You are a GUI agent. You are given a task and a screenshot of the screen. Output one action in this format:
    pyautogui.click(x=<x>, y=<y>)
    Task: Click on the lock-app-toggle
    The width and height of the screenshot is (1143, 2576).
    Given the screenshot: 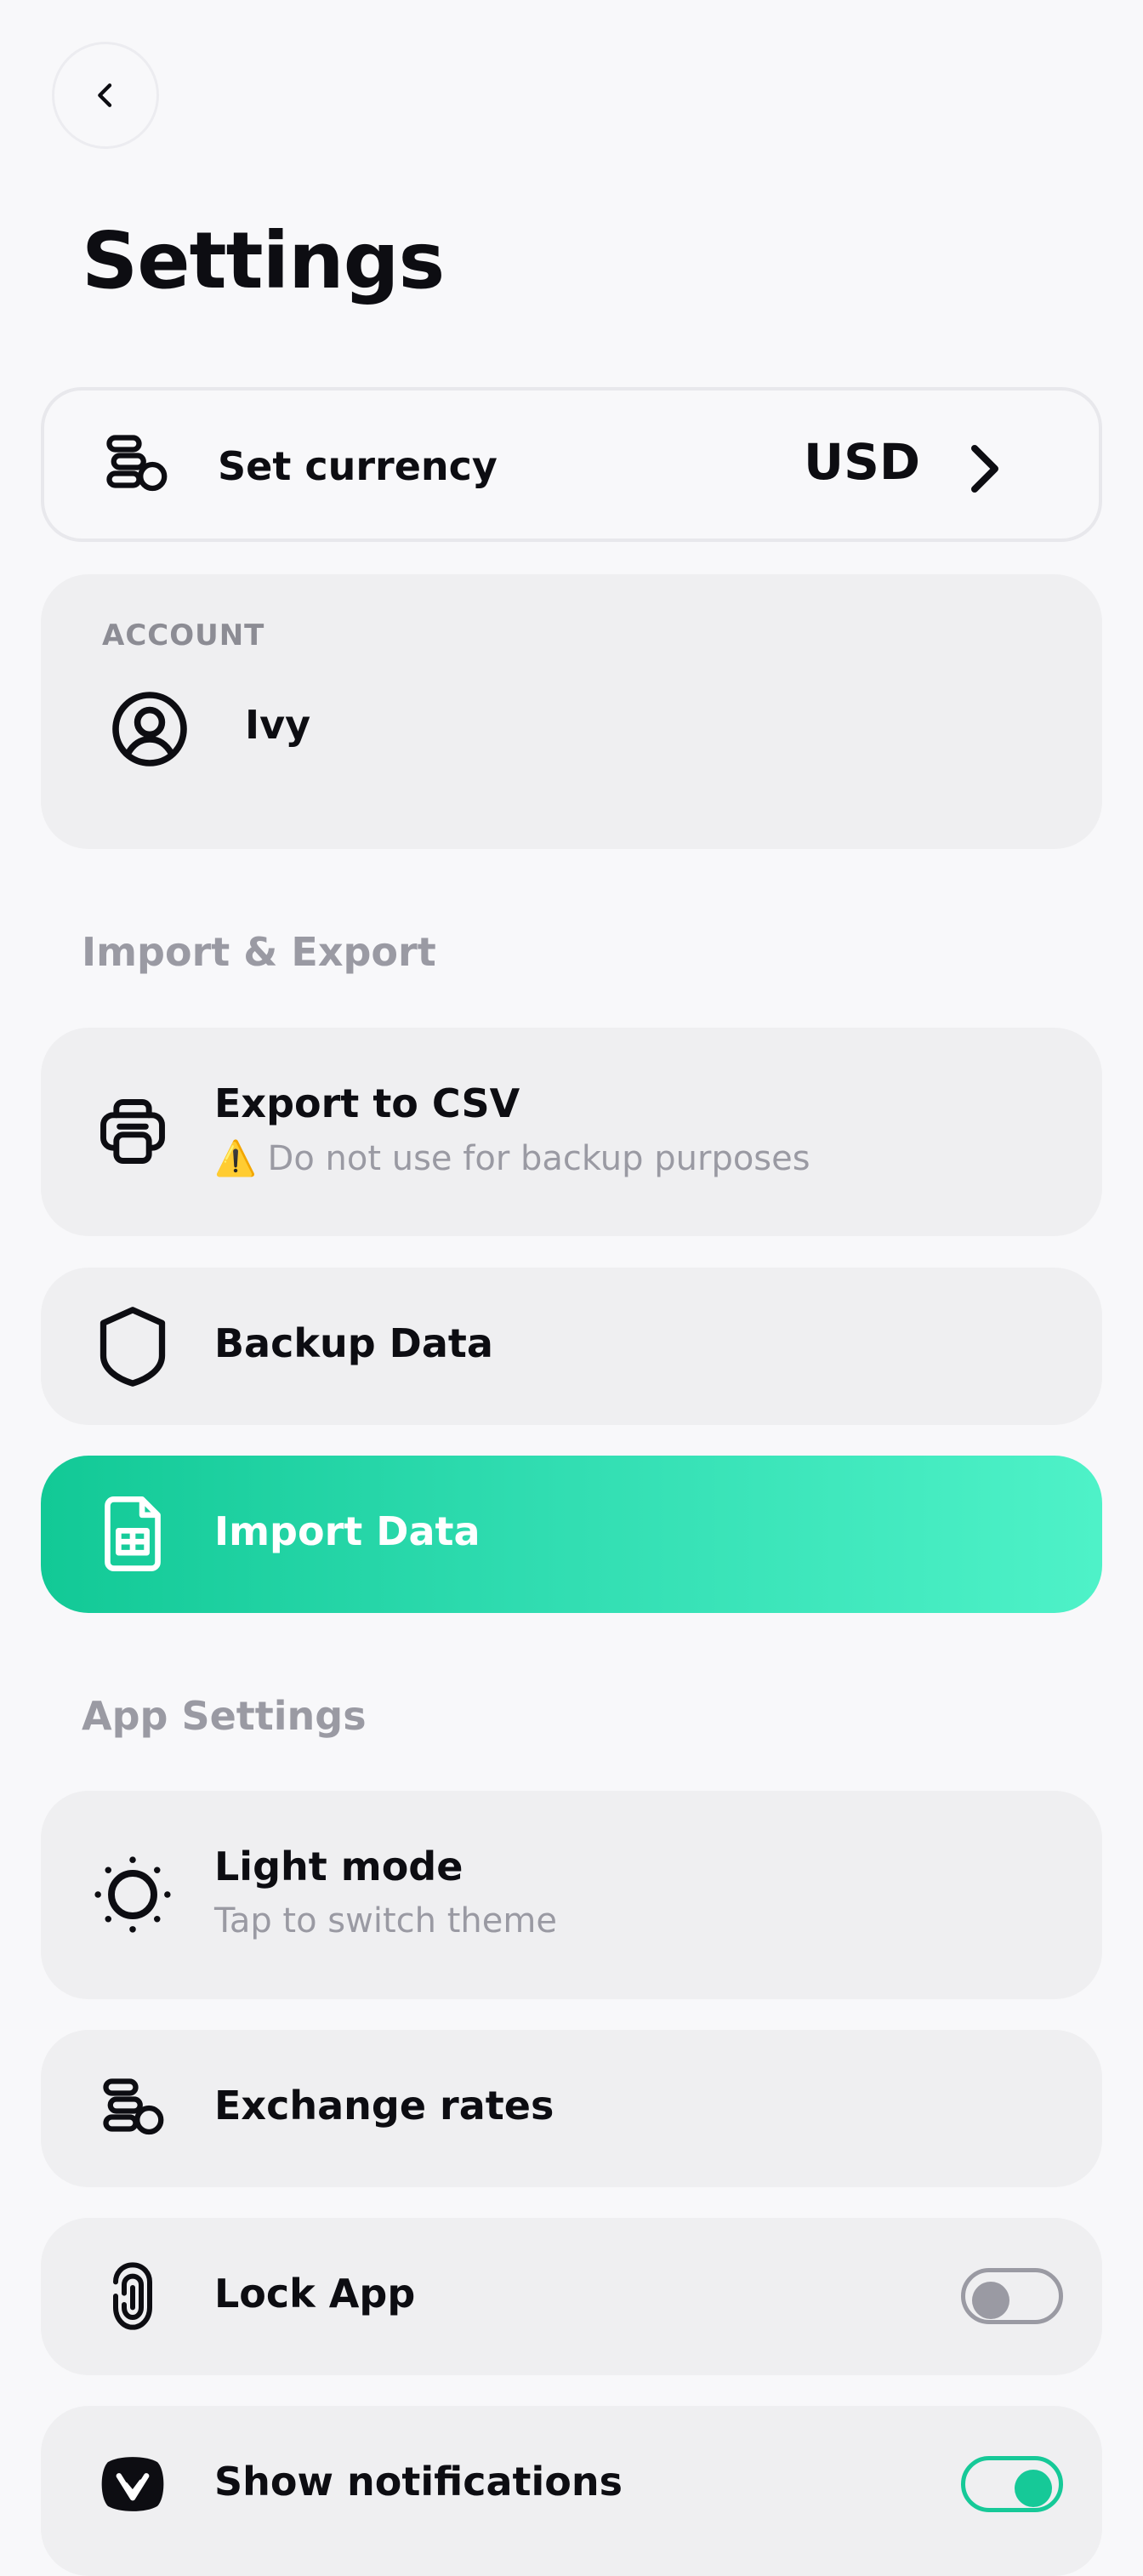 What is the action you would take?
    pyautogui.click(x=1012, y=2296)
    